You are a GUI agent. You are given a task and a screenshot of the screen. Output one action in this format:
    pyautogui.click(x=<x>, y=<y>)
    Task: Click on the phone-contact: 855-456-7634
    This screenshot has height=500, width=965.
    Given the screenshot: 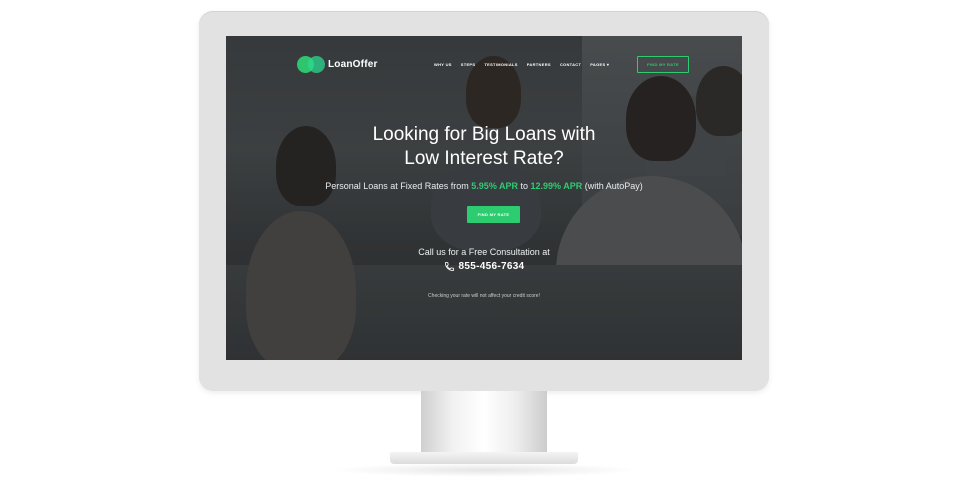 What is the action you would take?
    pyautogui.click(x=484, y=266)
    